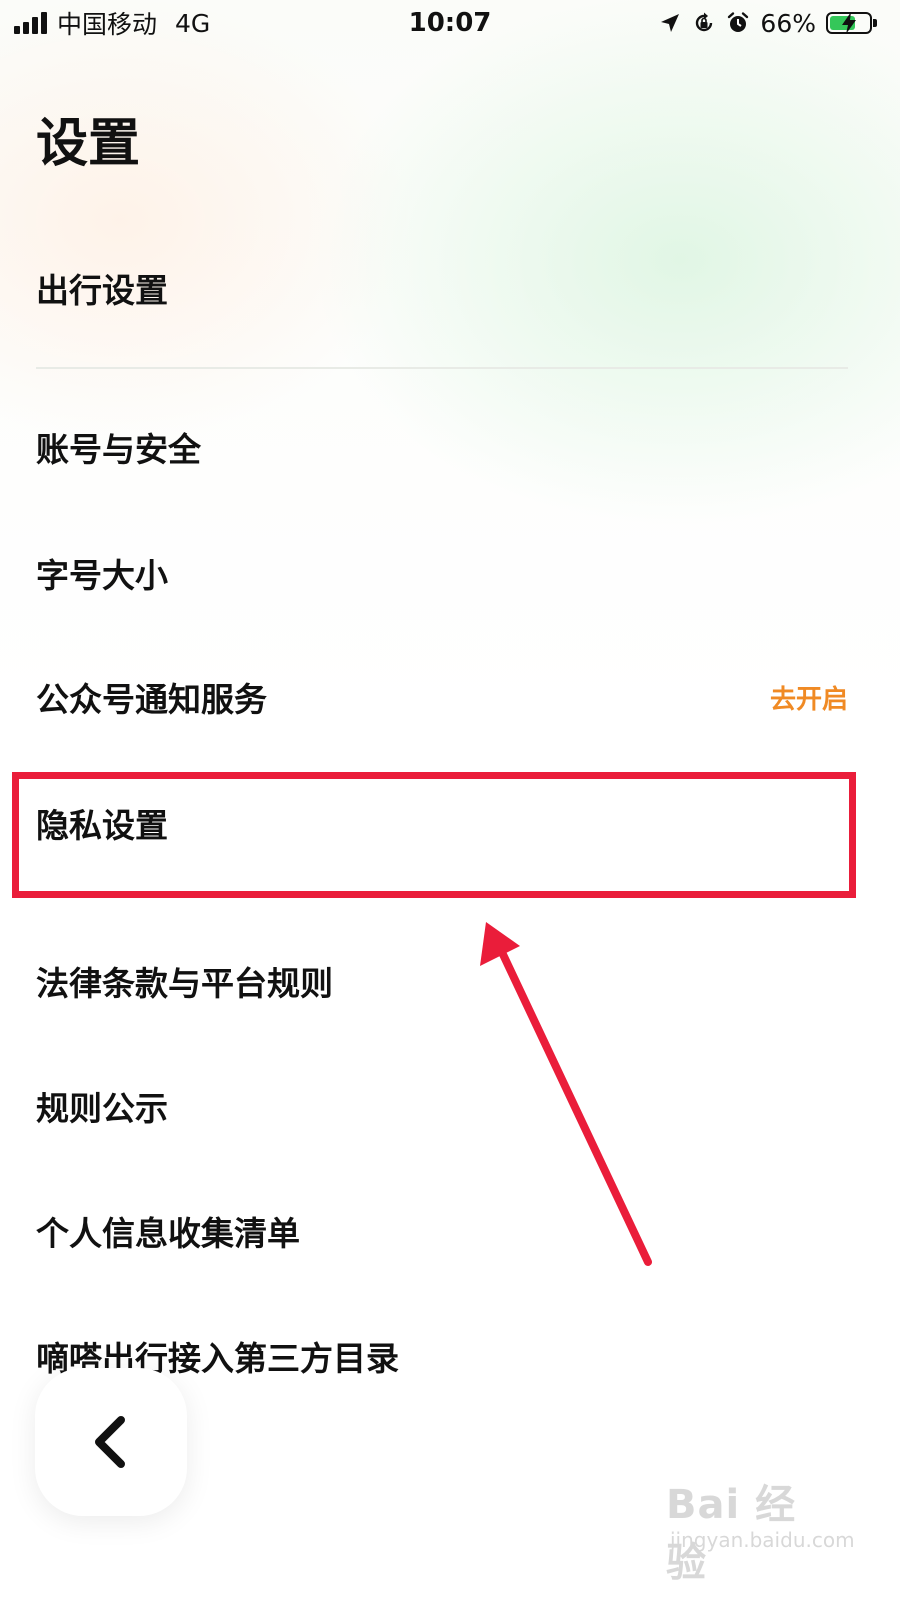 Image resolution: width=900 pixels, height=1600 pixels. What do you see at coordinates (434, 835) in the screenshot?
I see `annotation-highlight-box` at bounding box center [434, 835].